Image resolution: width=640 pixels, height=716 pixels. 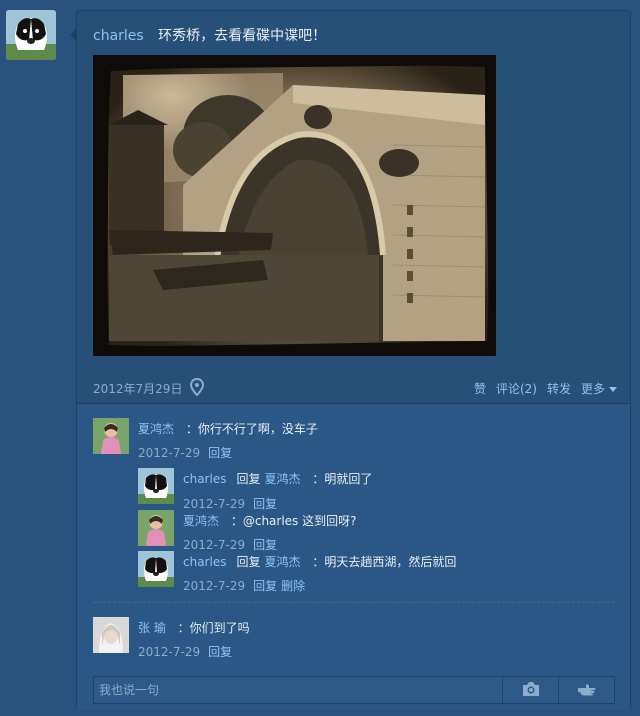 What do you see at coordinates (138, 389) in the screenshot?
I see `post-date: 2012年7月29日` at bounding box center [138, 389].